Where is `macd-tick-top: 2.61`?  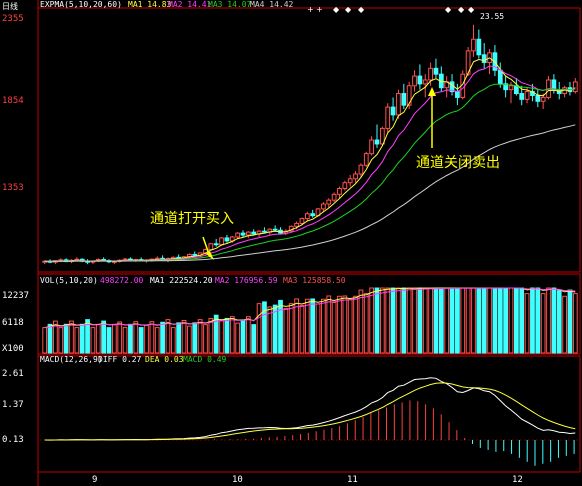 macd-tick-top: 2.61 is located at coordinates (13, 374).